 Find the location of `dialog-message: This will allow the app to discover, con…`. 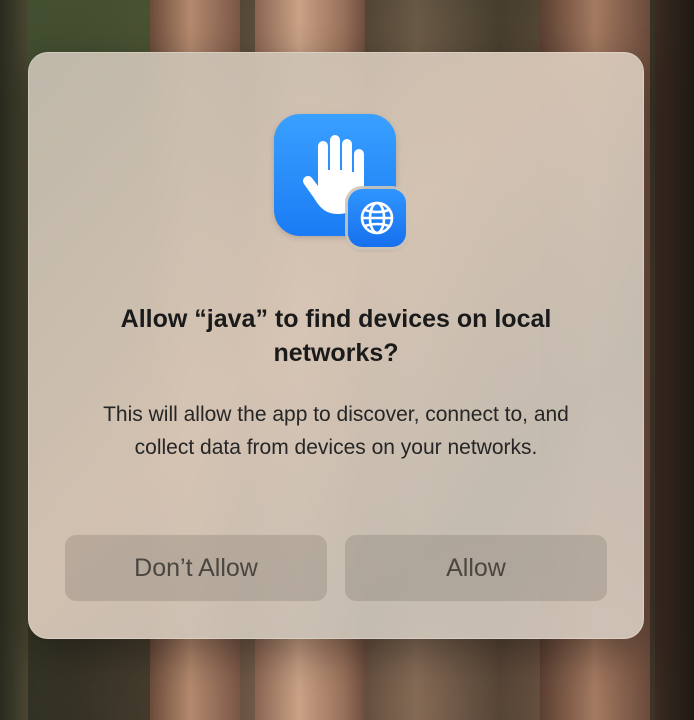

dialog-message: This will allow the app to discover, con… is located at coordinates (336, 431).